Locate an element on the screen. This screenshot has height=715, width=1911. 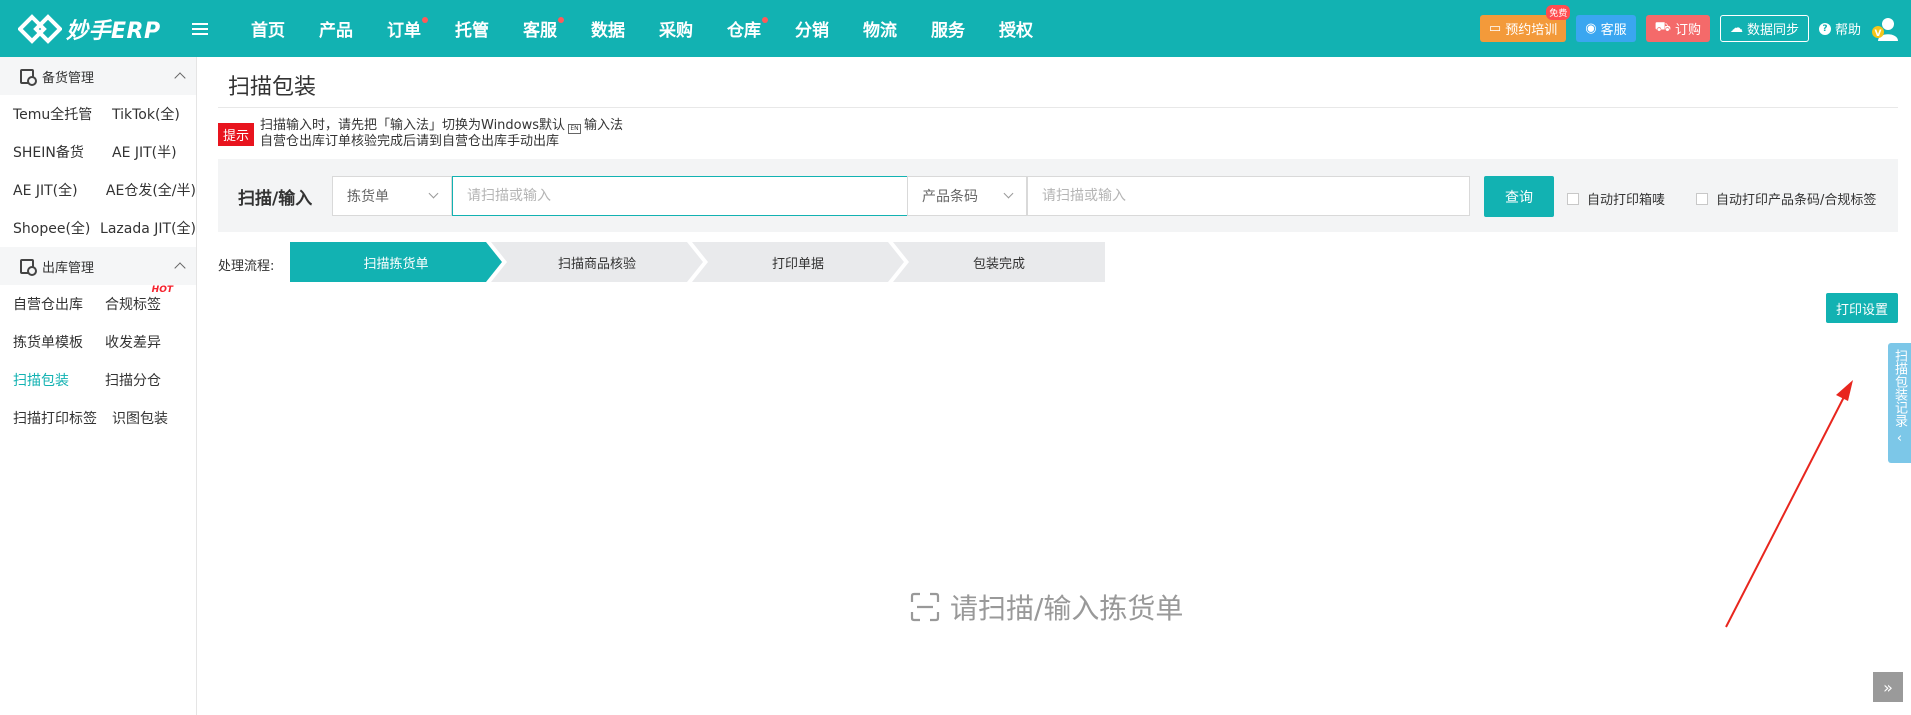
sidebar-item: Shopee(全) is located at coordinates (56, 228).